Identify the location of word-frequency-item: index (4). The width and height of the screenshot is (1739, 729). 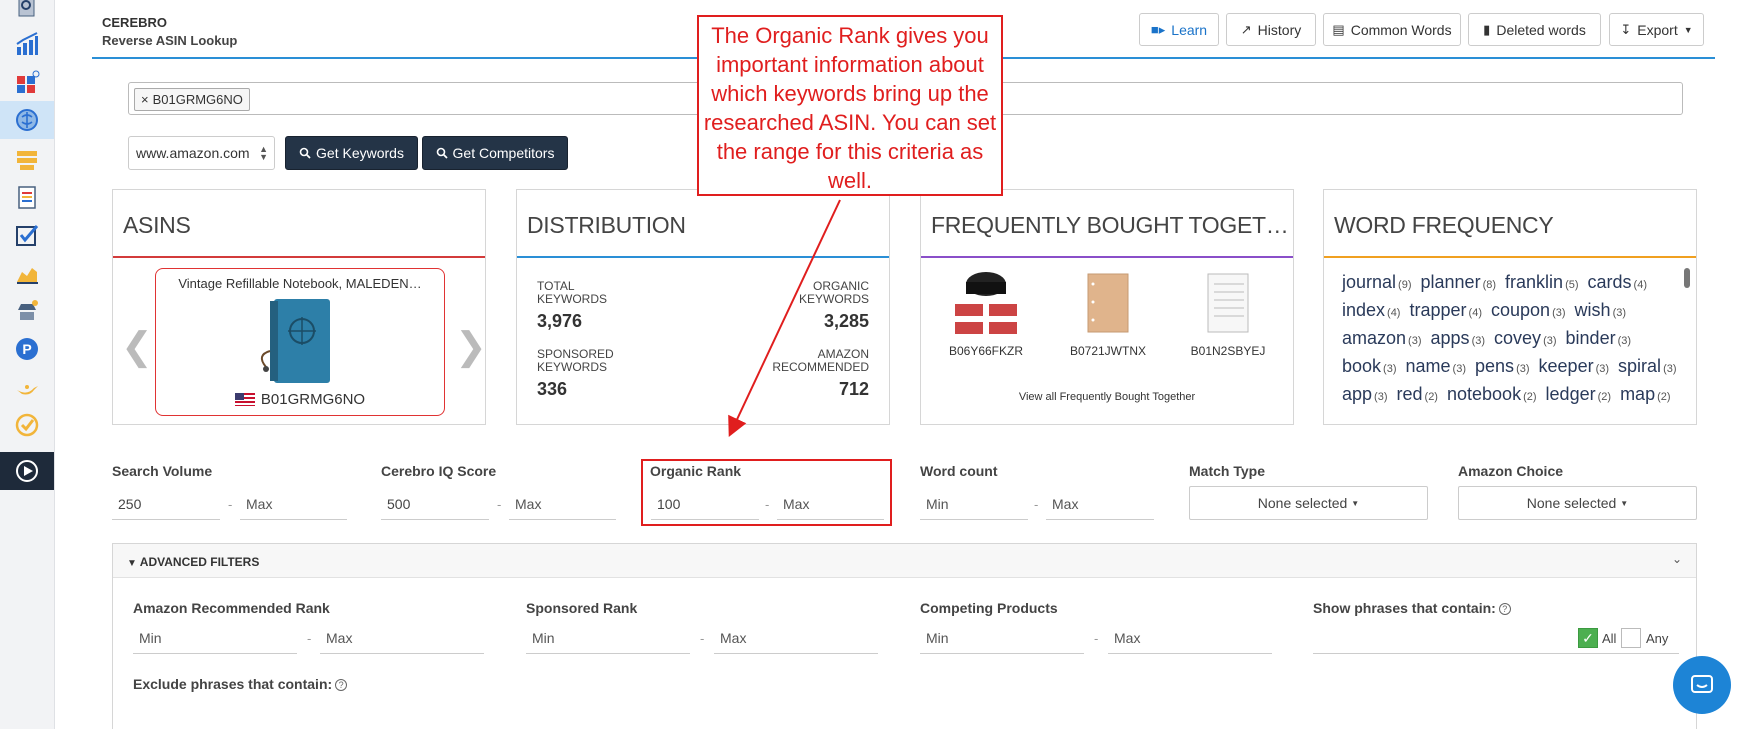
(1371, 310).